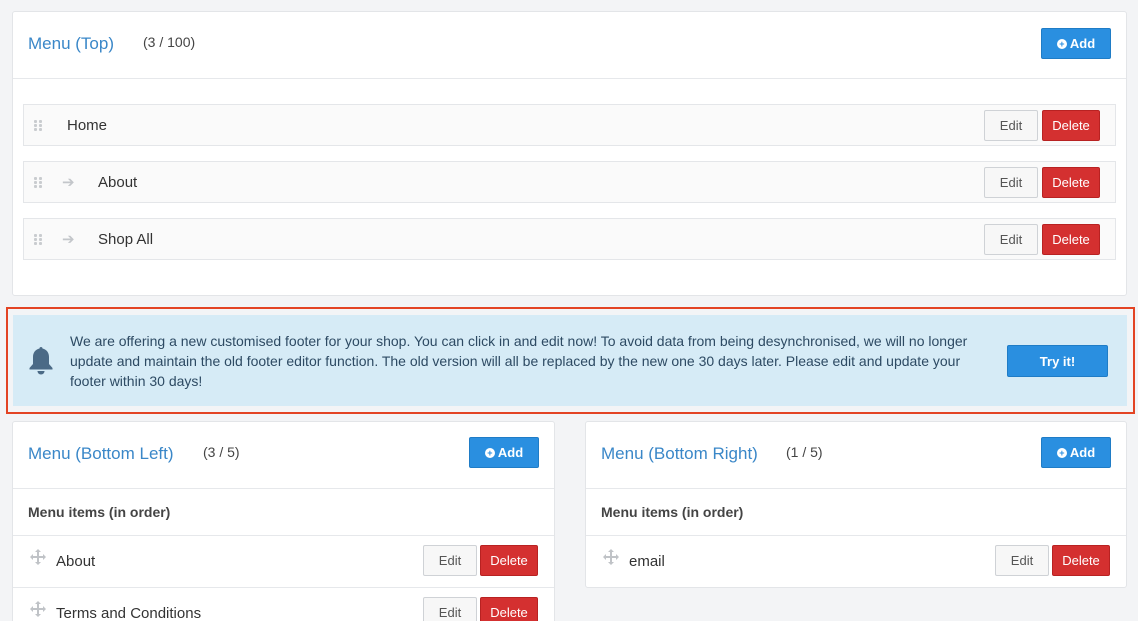 The height and width of the screenshot is (621, 1138). Describe the element at coordinates (283, 604) in the screenshot. I see `list-item: Terms and Conditions Edit Delete` at that location.